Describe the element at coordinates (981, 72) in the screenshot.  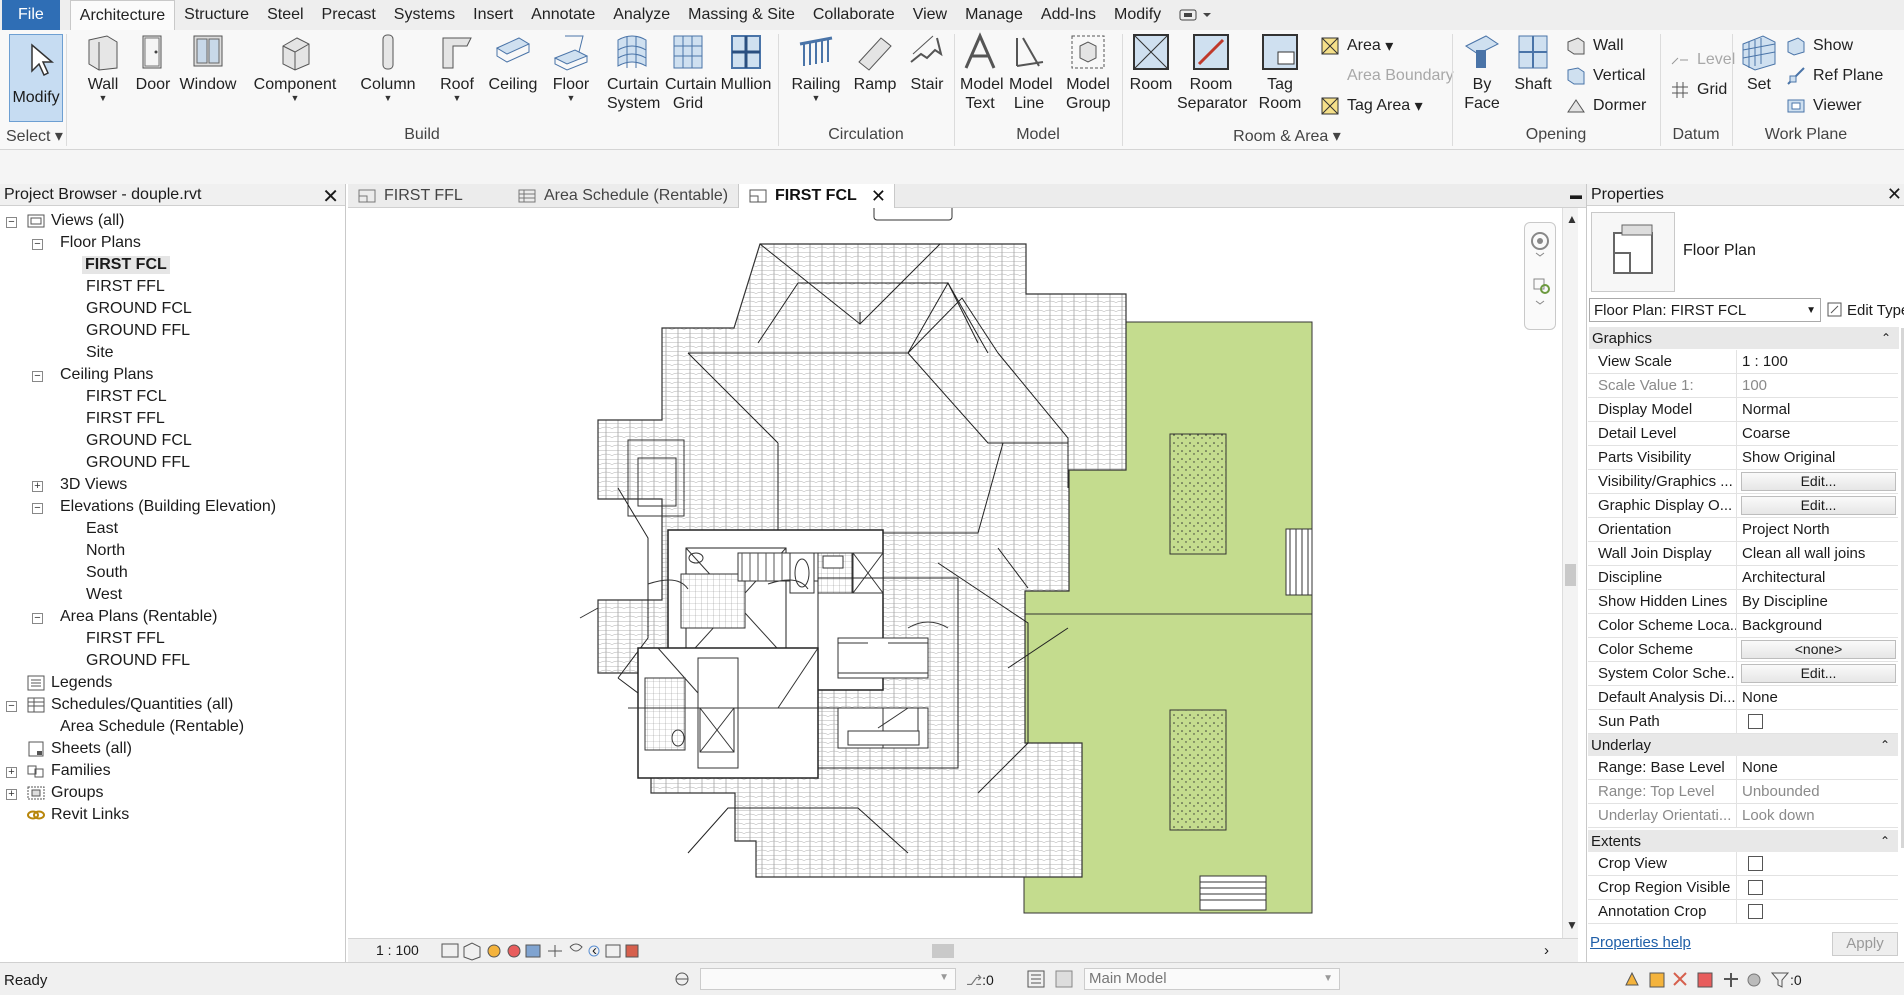
I see `model-text-button: Model Text` at that location.